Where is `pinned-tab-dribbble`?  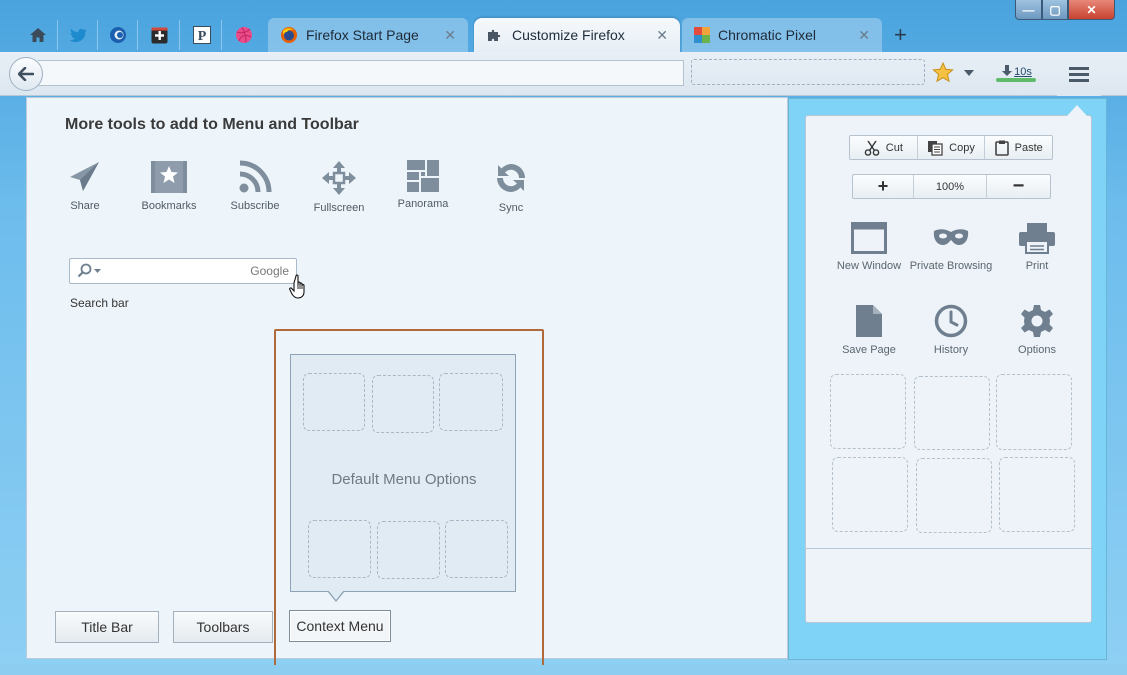 pinned-tab-dribbble is located at coordinates (244, 35).